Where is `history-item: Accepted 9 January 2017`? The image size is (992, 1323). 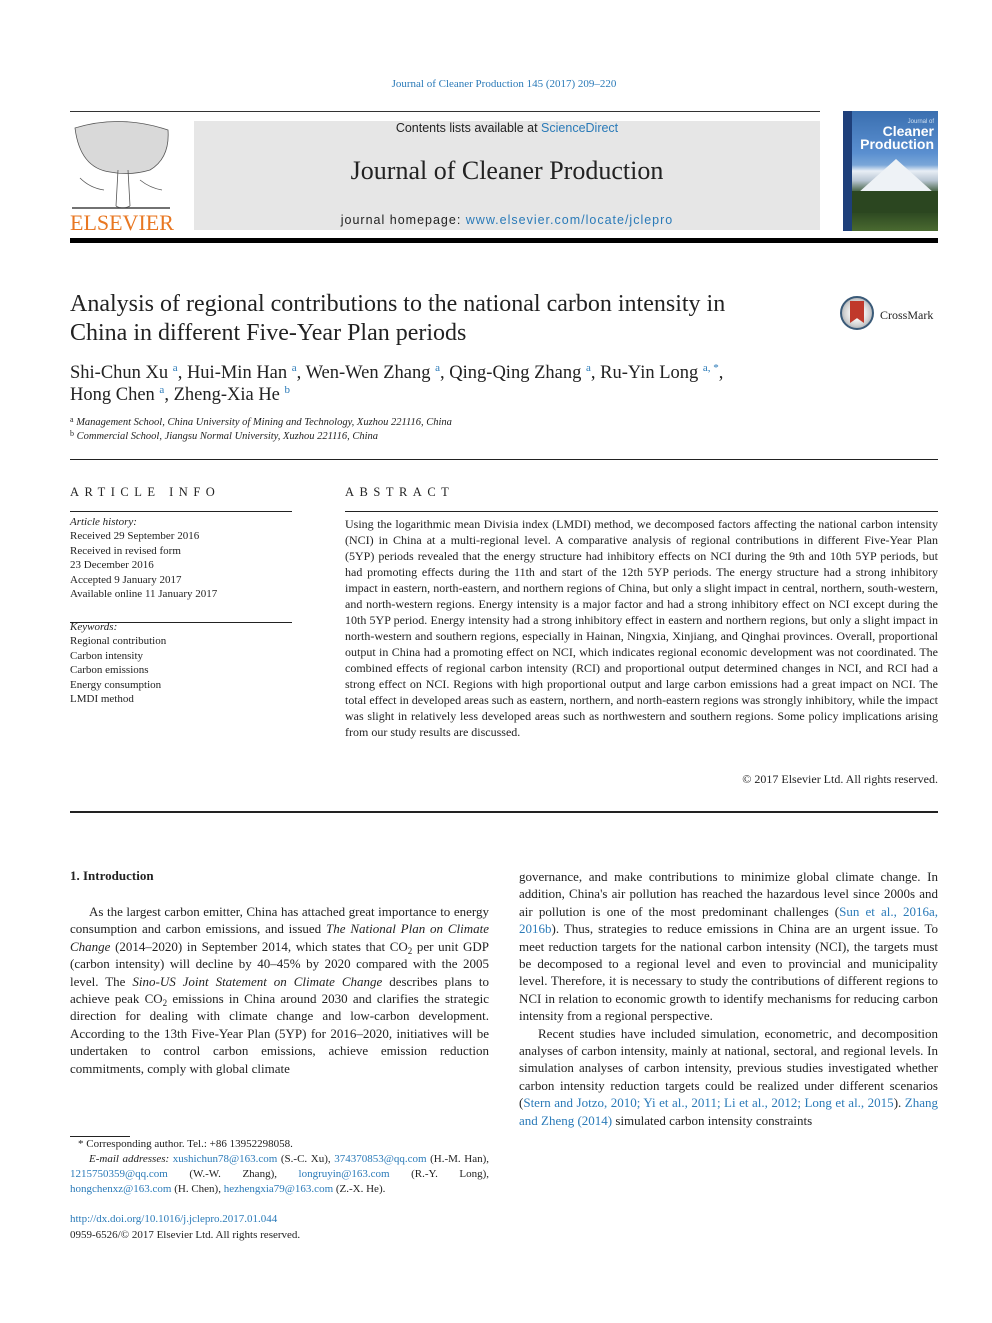 history-item: Accepted 9 January 2017 is located at coordinates (126, 579).